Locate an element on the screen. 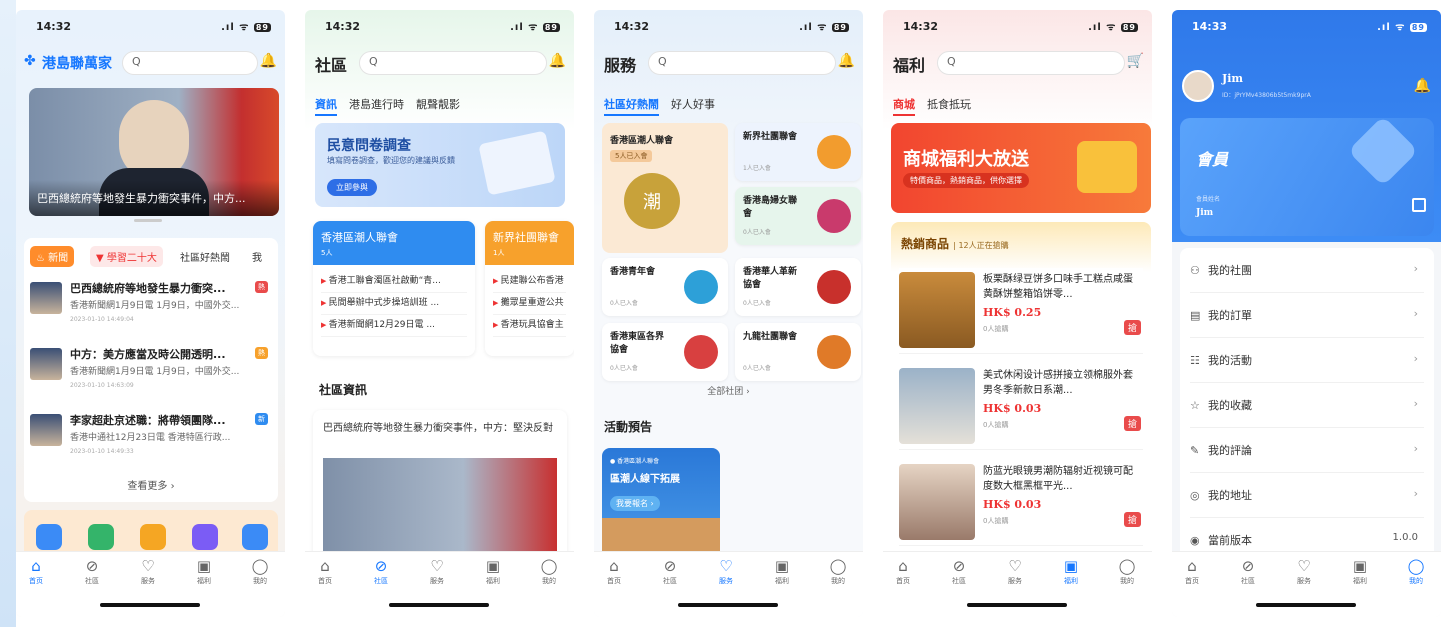 This screenshot has width=1445, height=627. menu-item: ▤ 我的訂單 › is located at coordinates (1307, 315).